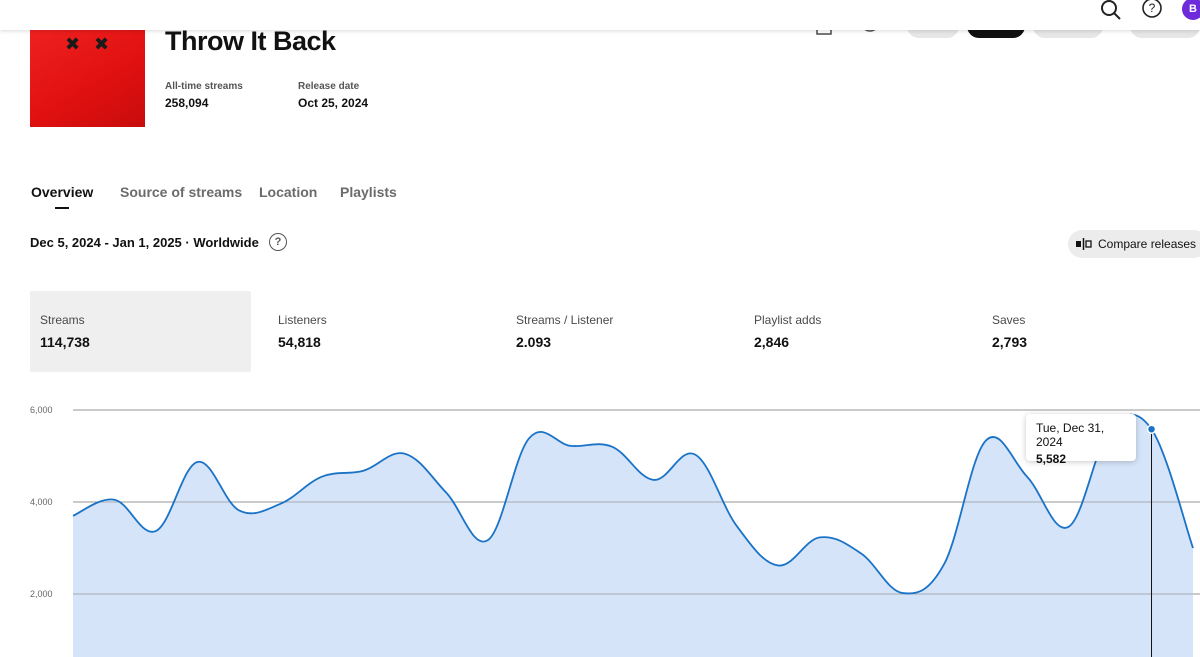 The height and width of the screenshot is (657, 1200). I want to click on avatar: B, so click(1191, 10).